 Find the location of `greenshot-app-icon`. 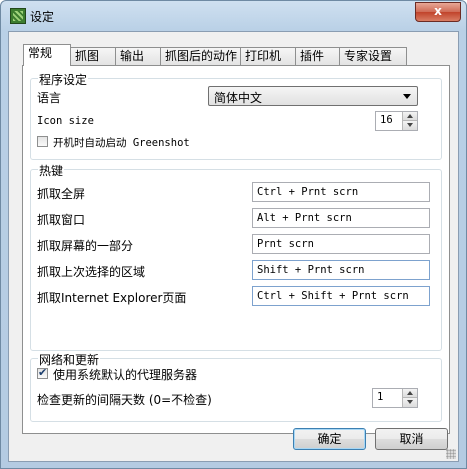

greenshot-app-icon is located at coordinates (18, 16).